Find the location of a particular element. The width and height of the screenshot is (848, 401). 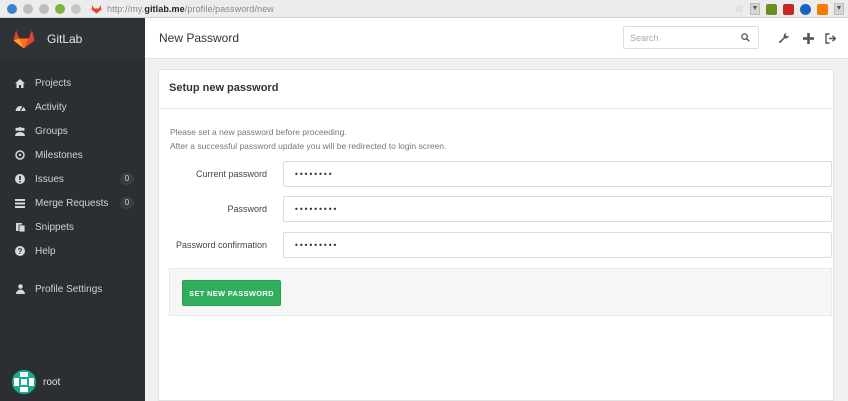

search-input is located at coordinates (685, 37).